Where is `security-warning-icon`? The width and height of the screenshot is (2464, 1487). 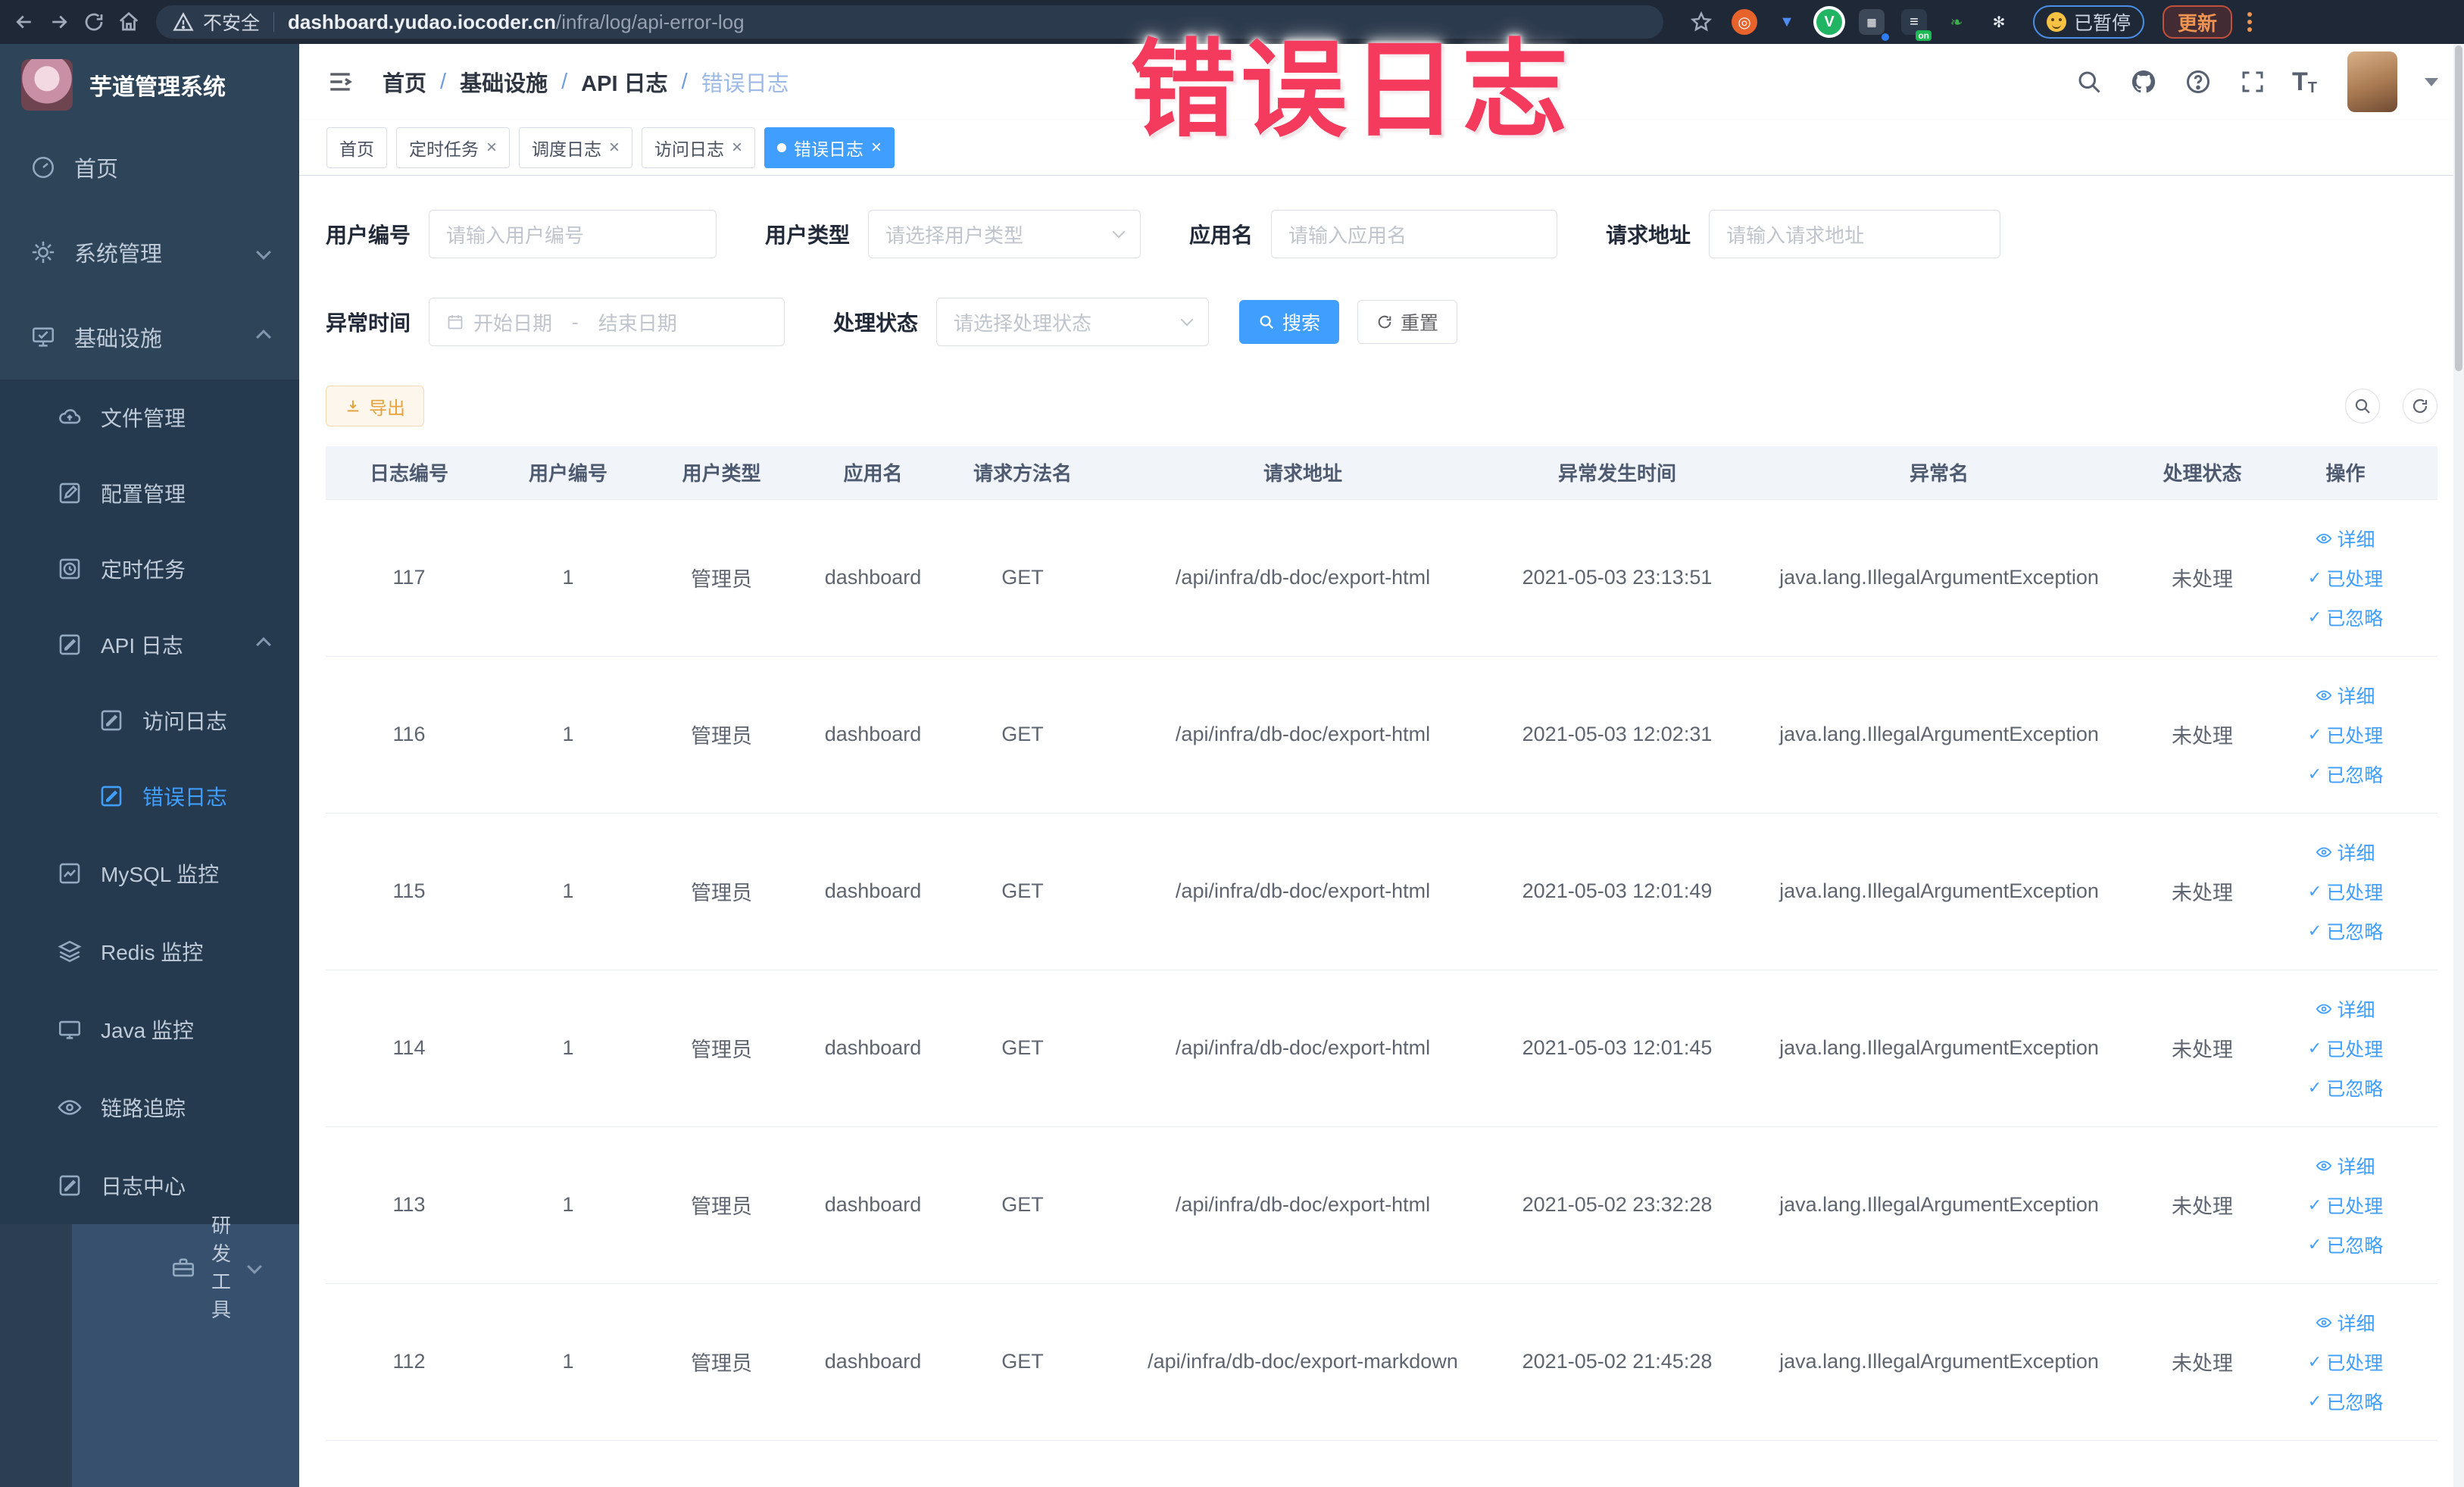
security-warning-icon is located at coordinates (183, 22).